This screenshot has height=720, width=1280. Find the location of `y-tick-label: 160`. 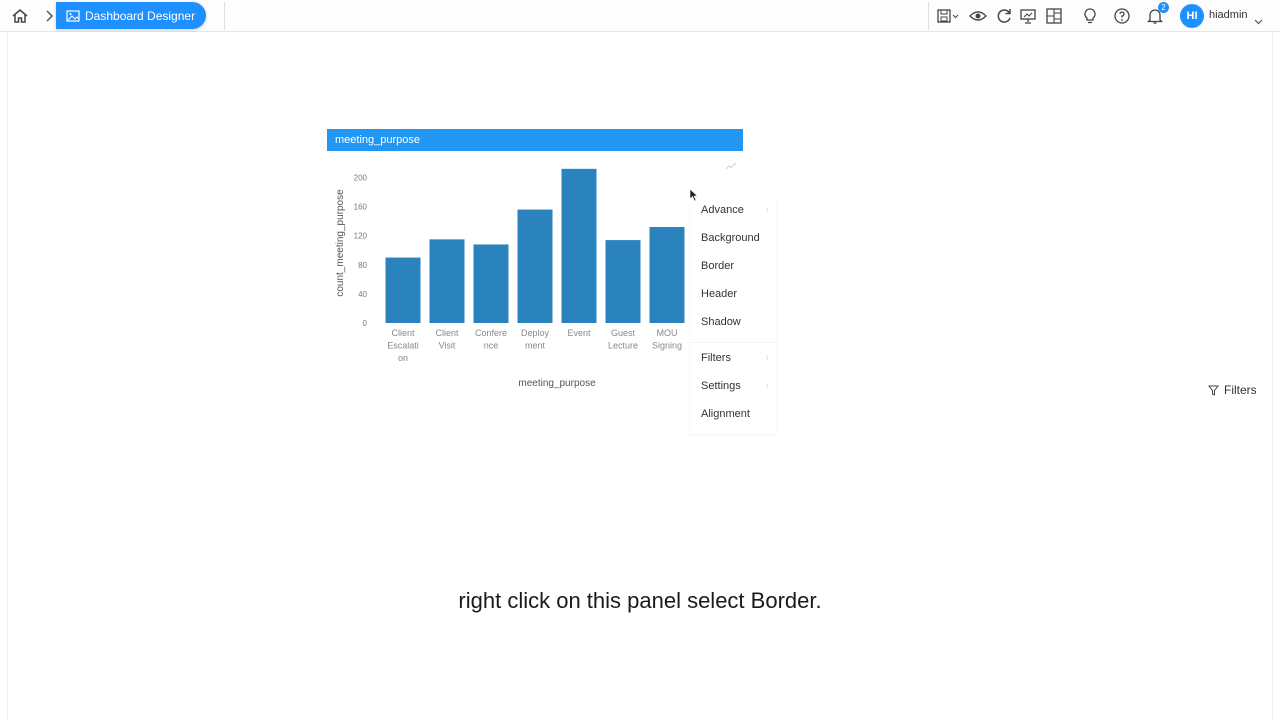

y-tick-label: 160 is located at coordinates (361, 207).